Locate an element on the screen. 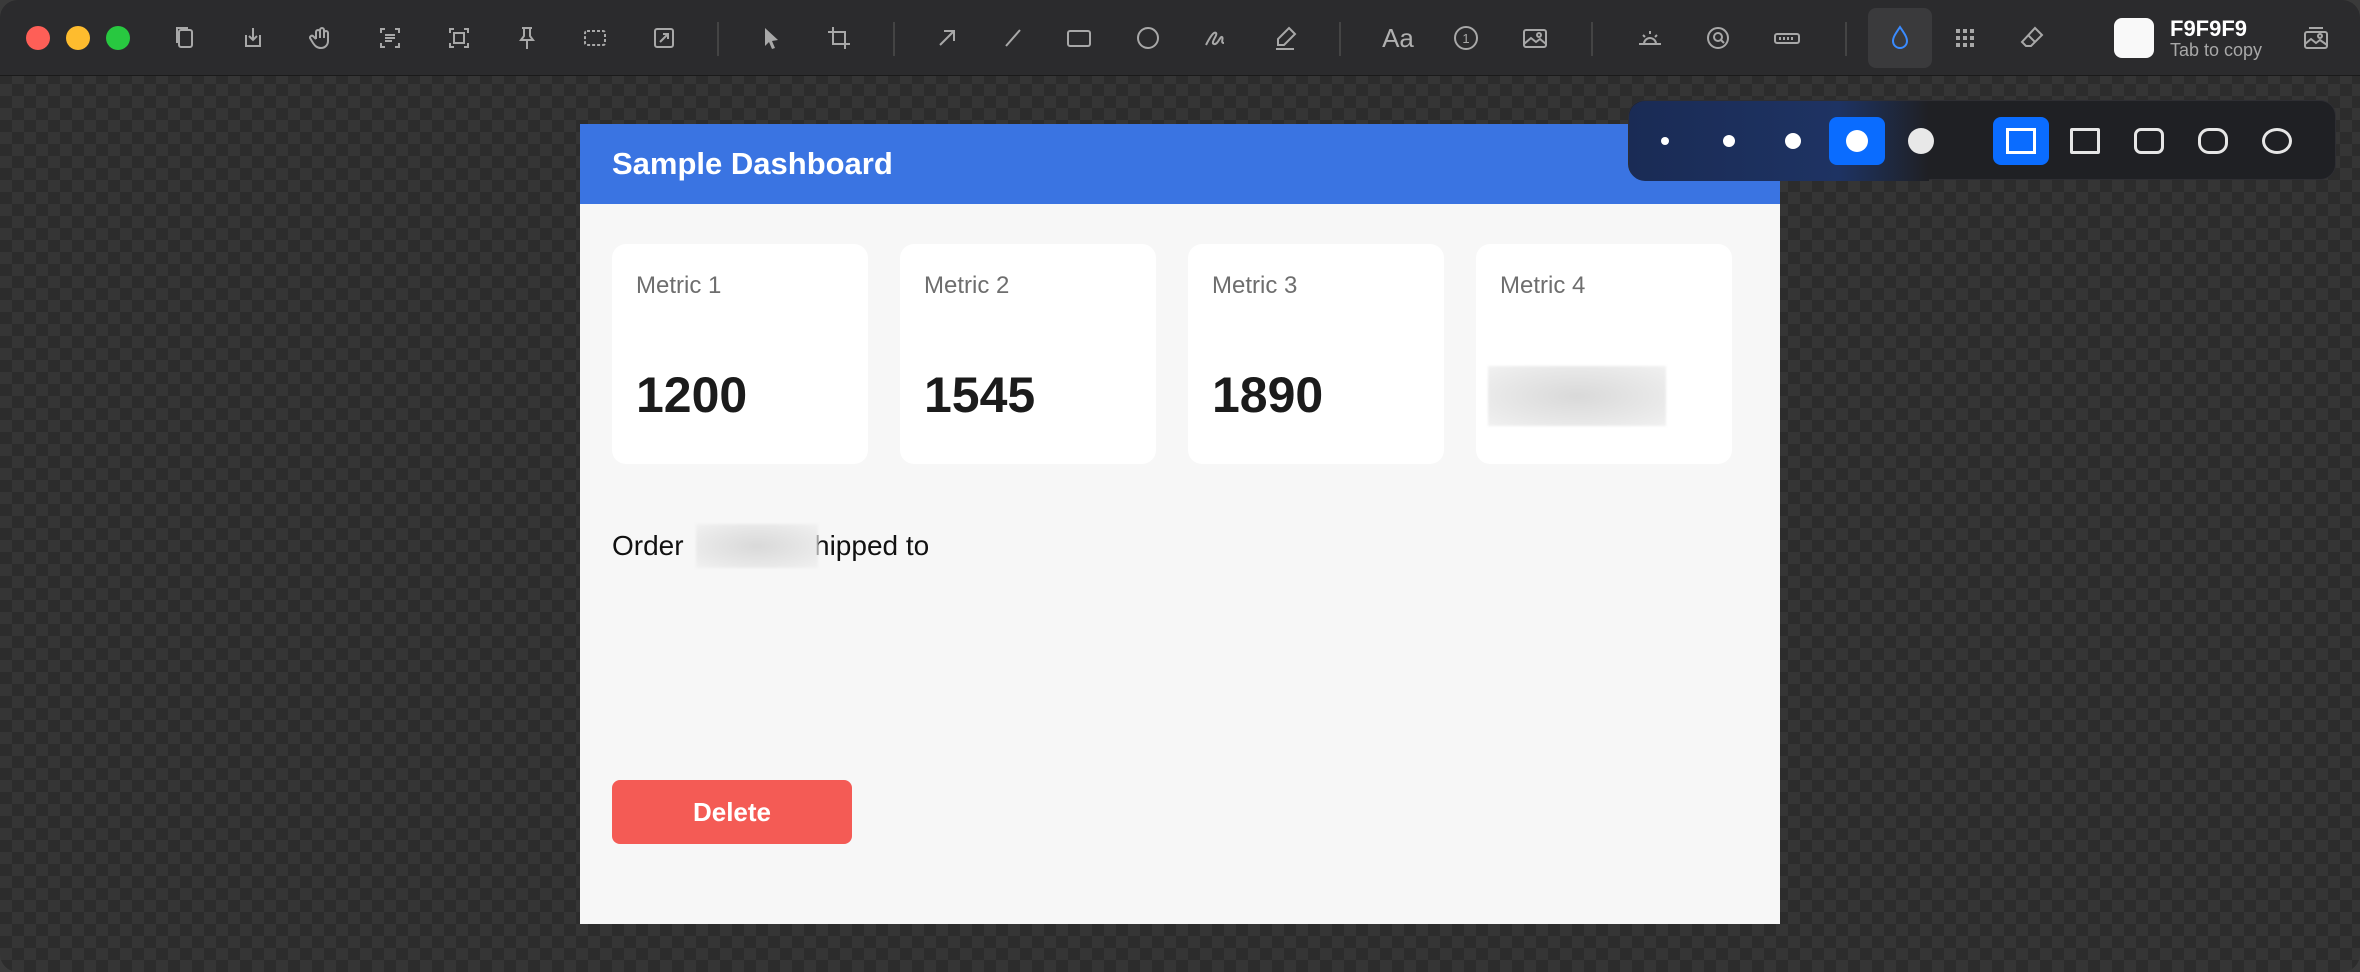 This screenshot has height=972, width=2360. svg-text: 1 is located at coordinates (1465, 38).